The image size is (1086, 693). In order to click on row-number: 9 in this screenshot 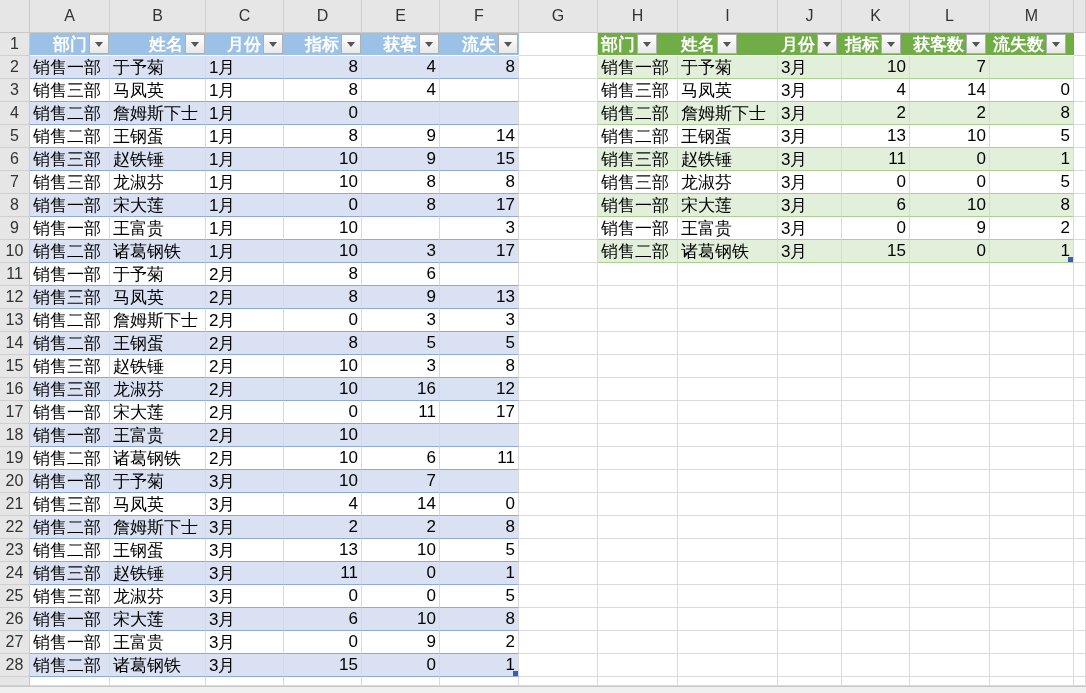, I will do `click(15, 228)`.